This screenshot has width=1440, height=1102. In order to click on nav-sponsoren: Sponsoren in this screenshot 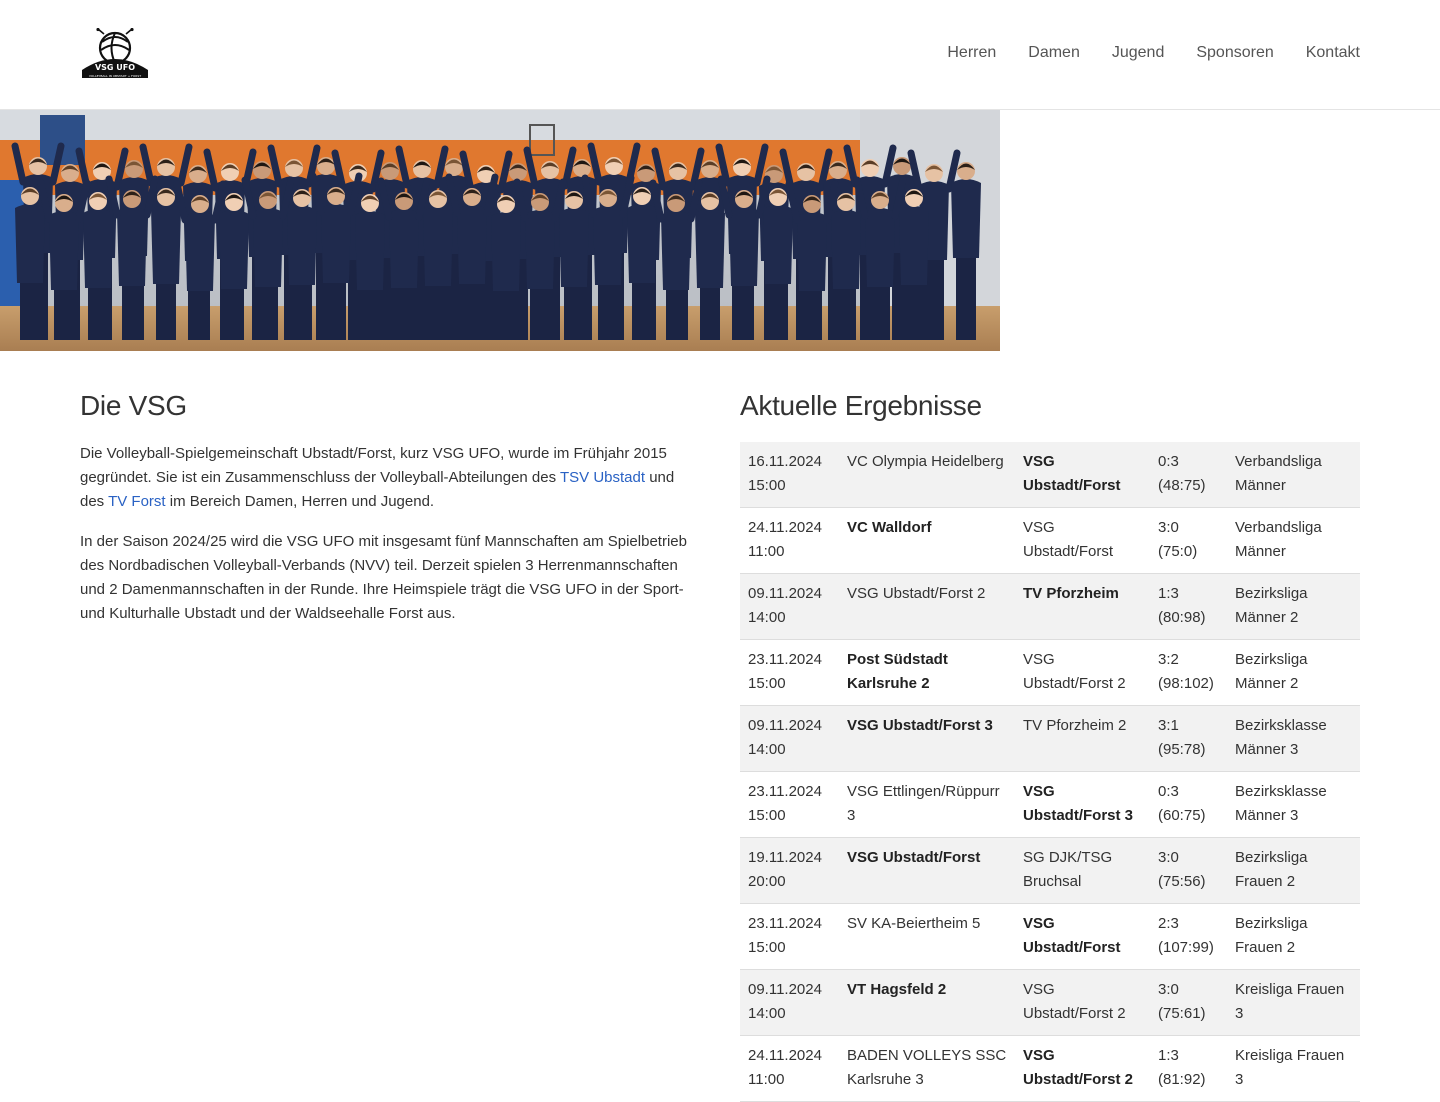, I will do `click(1234, 53)`.